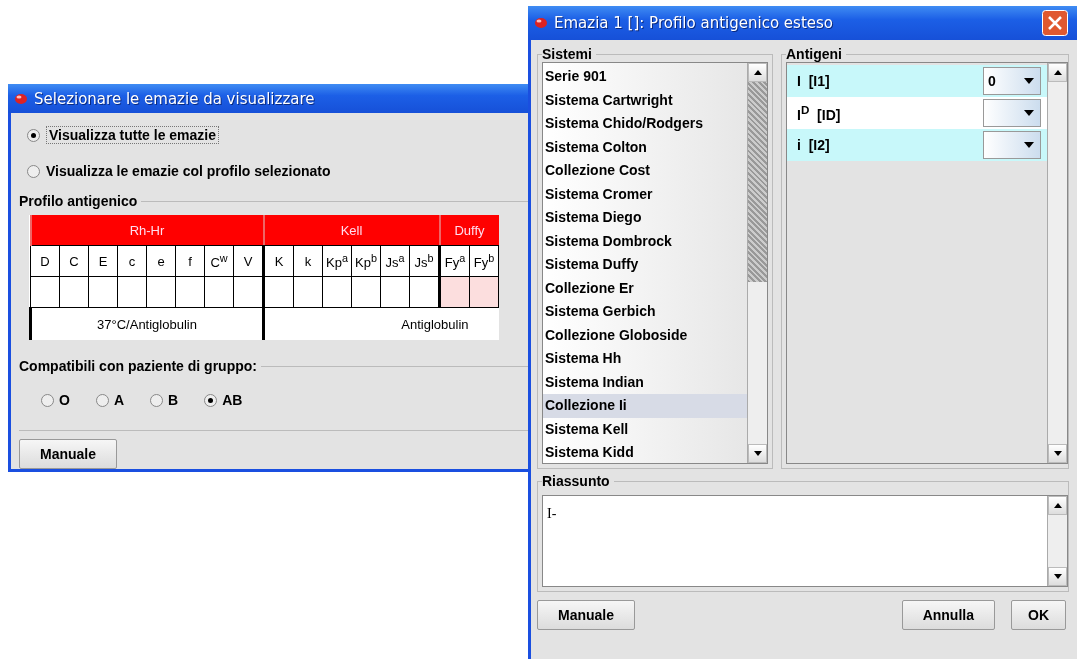 The height and width of the screenshot is (659, 1077). What do you see at coordinates (188, 171) in the screenshot?
I see `radio-label: Visualizza le emazie col profilo selezionato` at bounding box center [188, 171].